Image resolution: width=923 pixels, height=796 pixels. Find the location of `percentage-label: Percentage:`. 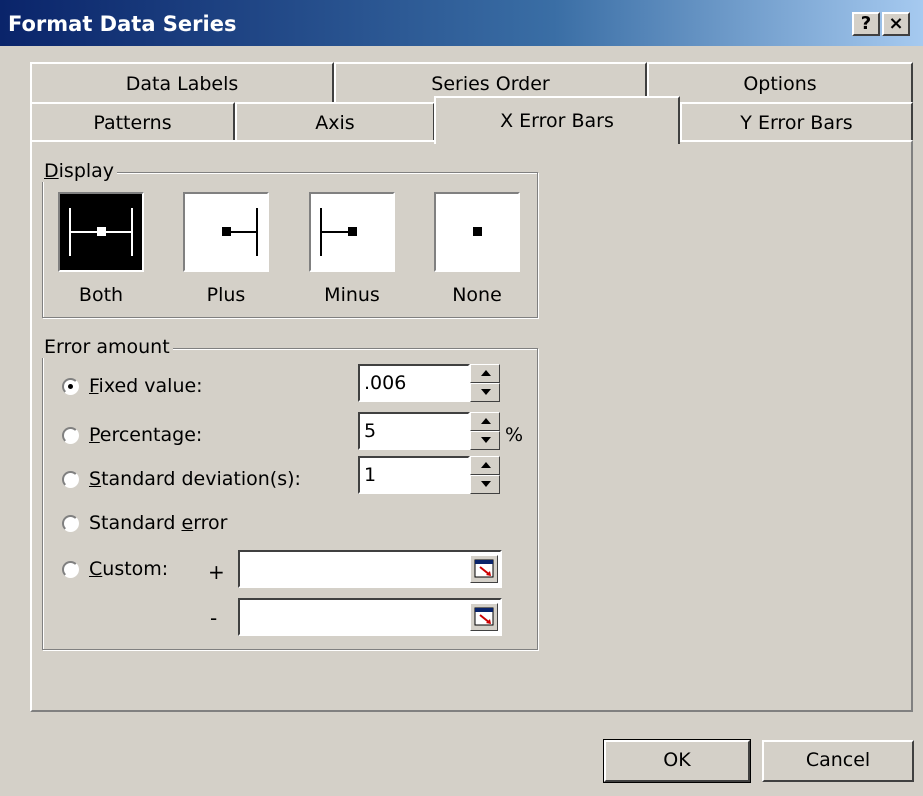

percentage-label: Percentage: is located at coordinates (146, 435).